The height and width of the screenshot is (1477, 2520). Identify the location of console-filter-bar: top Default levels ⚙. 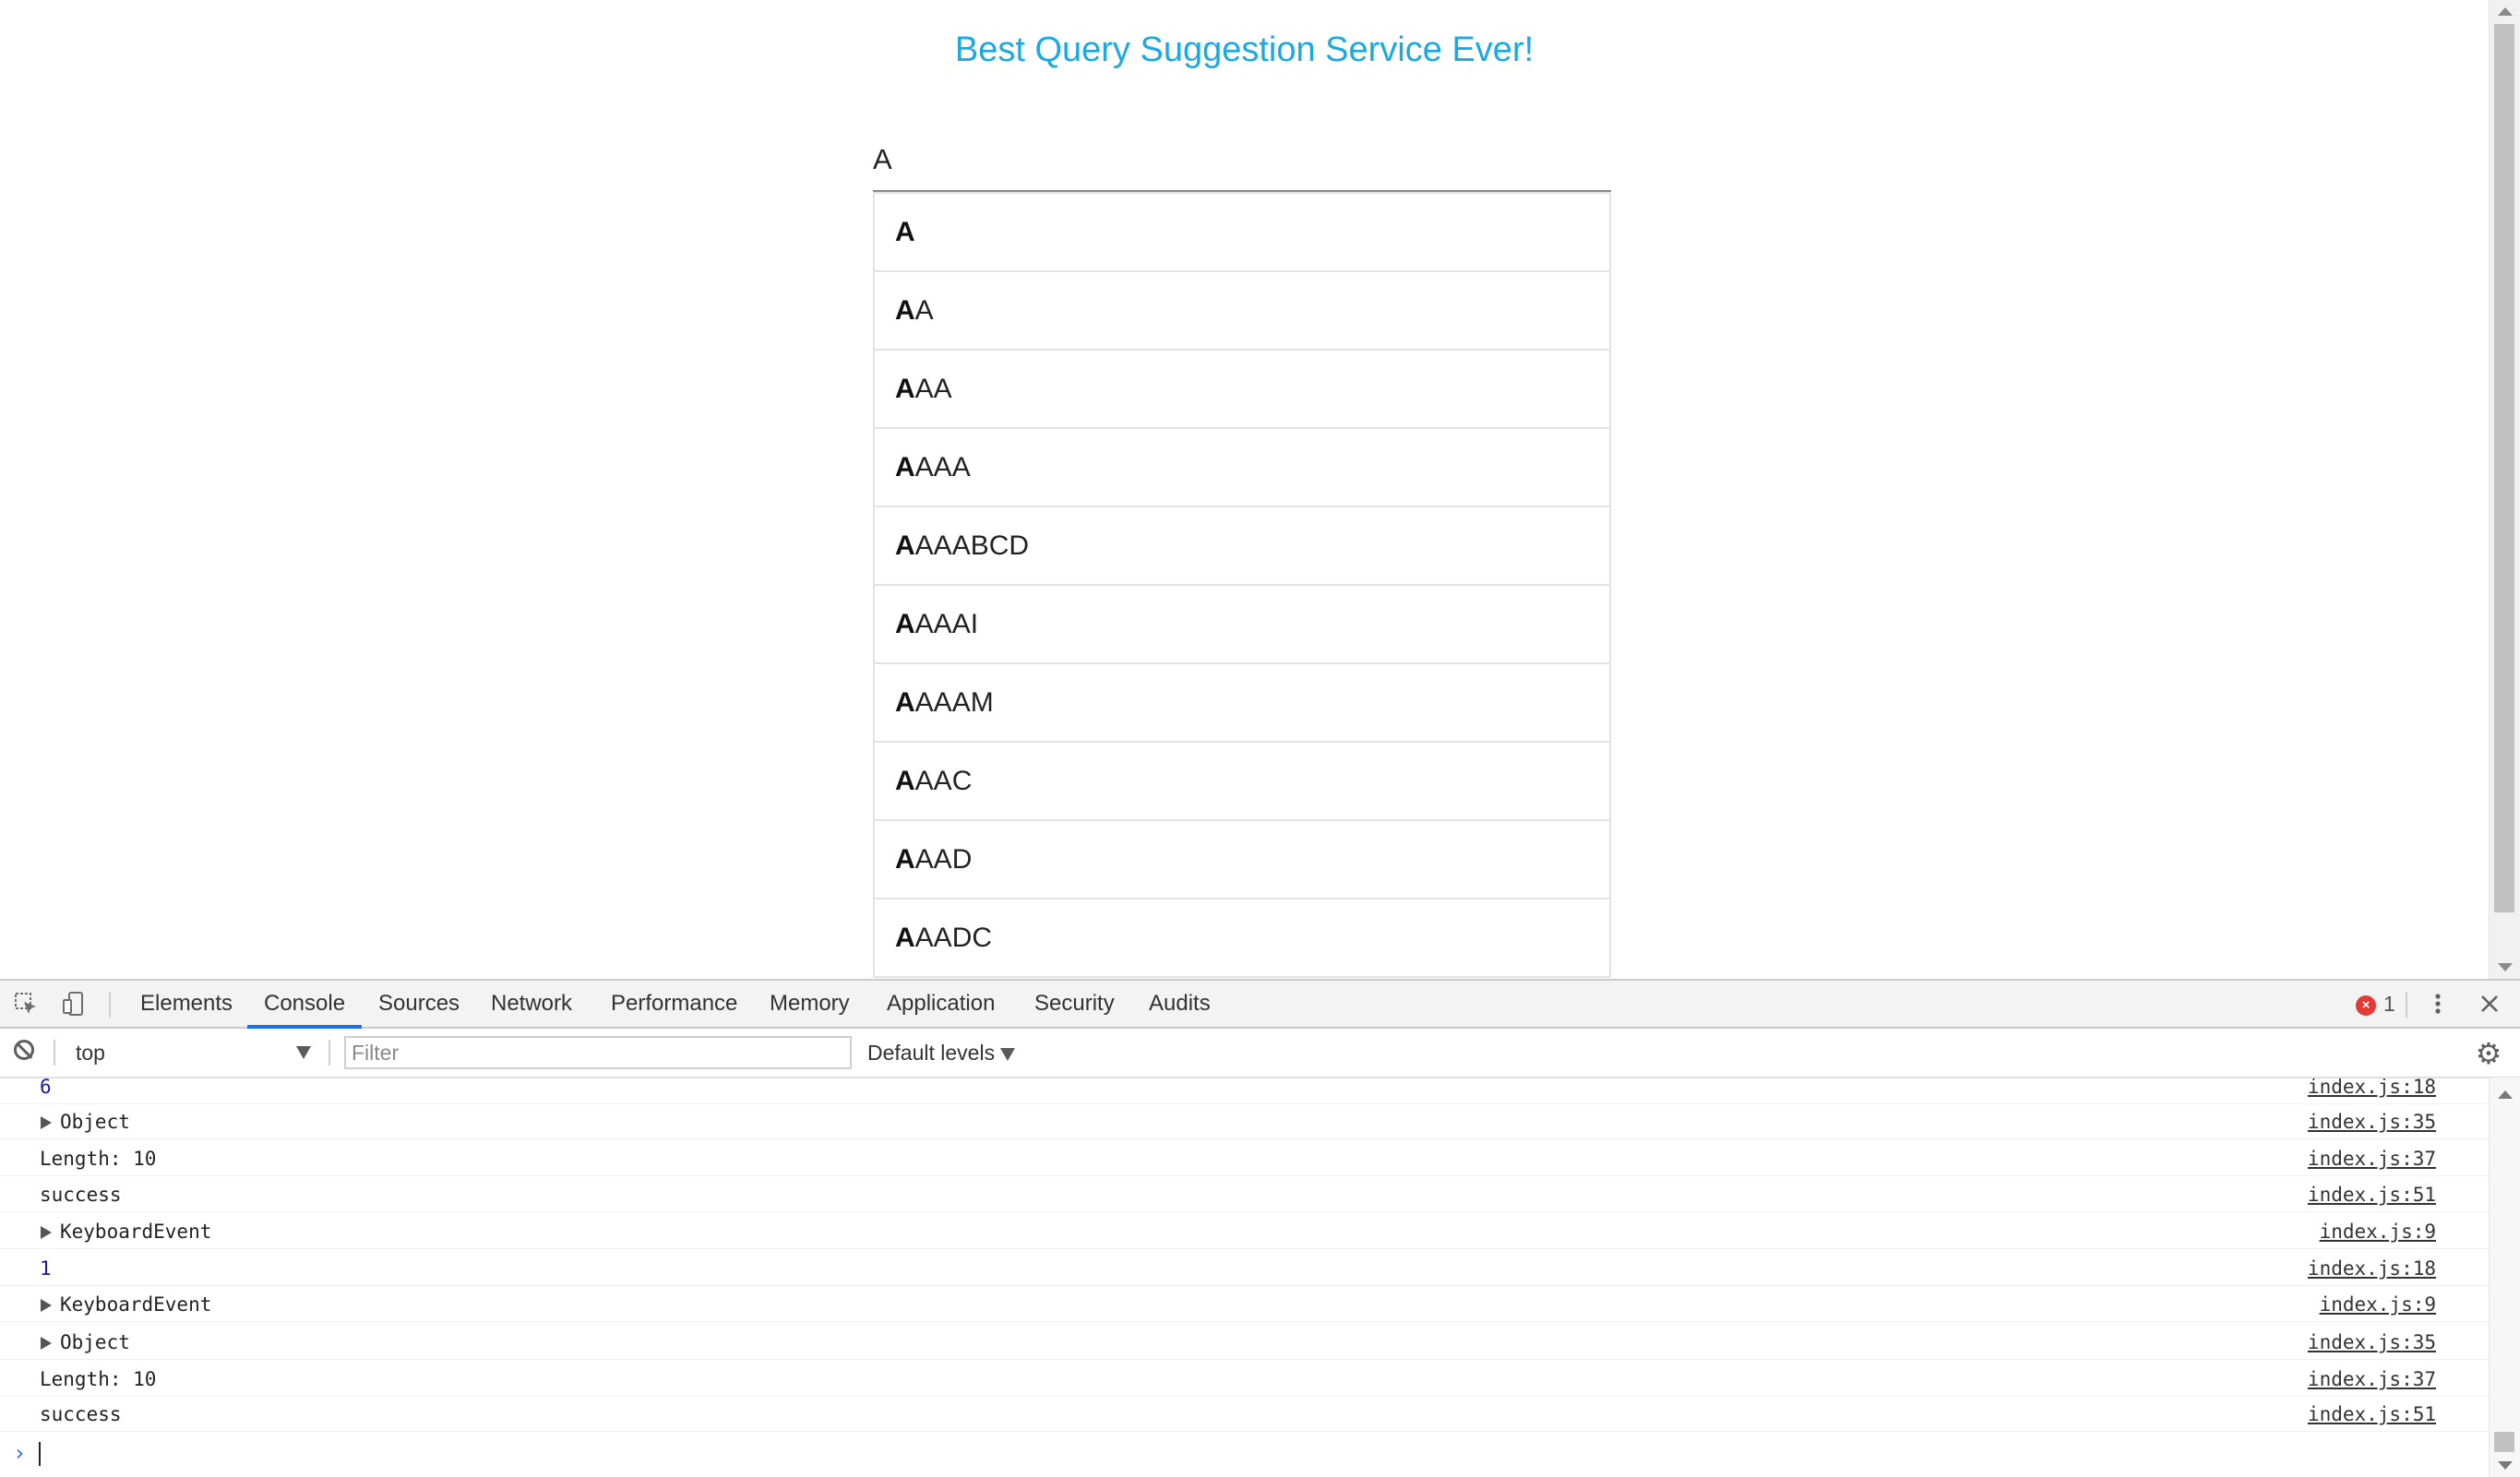
(1260, 1053).